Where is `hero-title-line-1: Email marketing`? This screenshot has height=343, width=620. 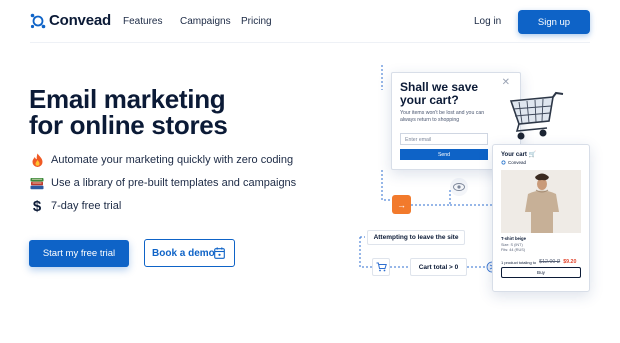 hero-title-line-1: Email marketing is located at coordinates (127, 99).